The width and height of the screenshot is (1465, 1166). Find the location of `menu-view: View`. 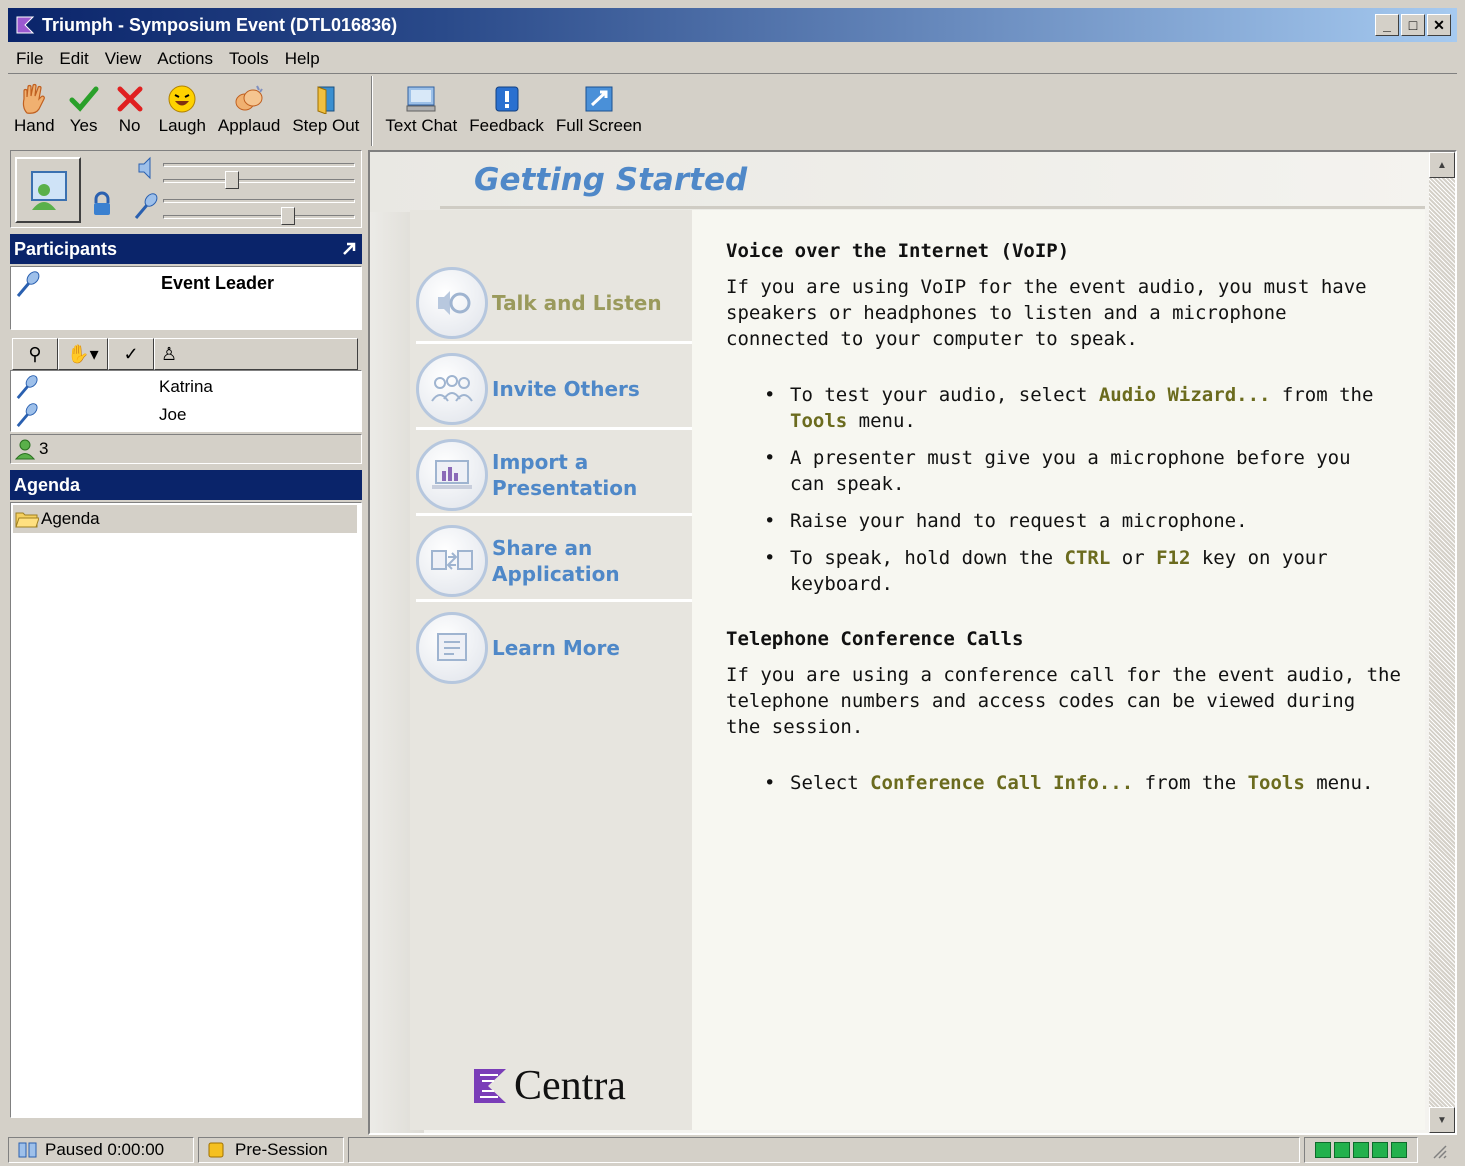

menu-view: View is located at coordinates (123, 59).